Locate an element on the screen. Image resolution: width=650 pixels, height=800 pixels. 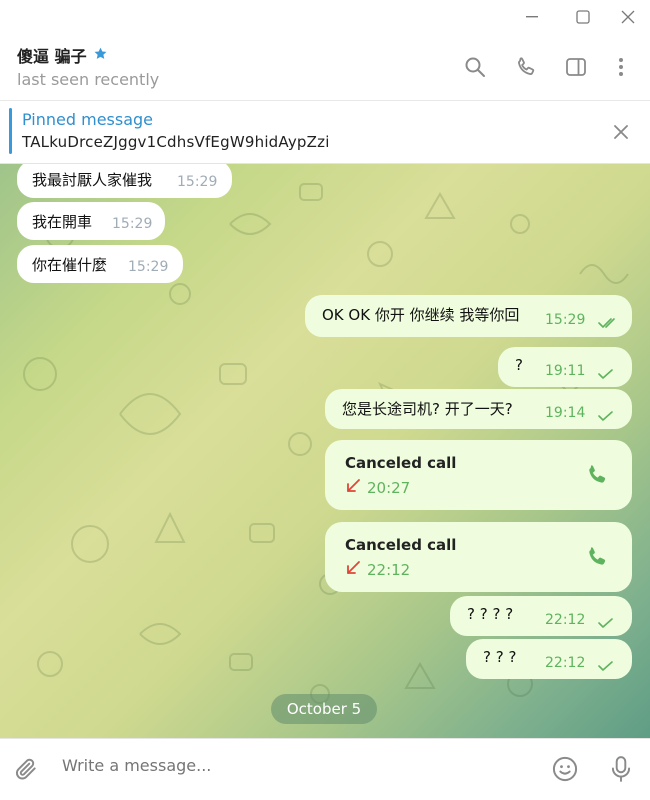
pinned-text: TALkuDrceZJggv1CdhsVfEgW9hidAypZzi is located at coordinates (176, 142).